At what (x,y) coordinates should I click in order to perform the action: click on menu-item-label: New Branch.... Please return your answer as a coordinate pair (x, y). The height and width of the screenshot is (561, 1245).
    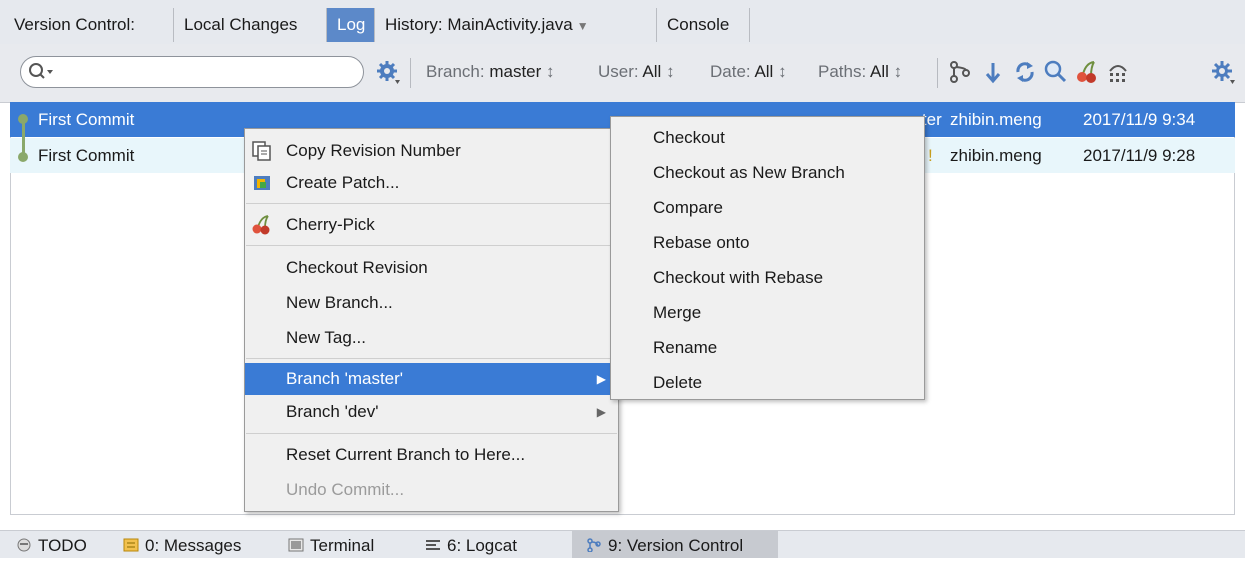
    Looking at the image, I should click on (339, 302).